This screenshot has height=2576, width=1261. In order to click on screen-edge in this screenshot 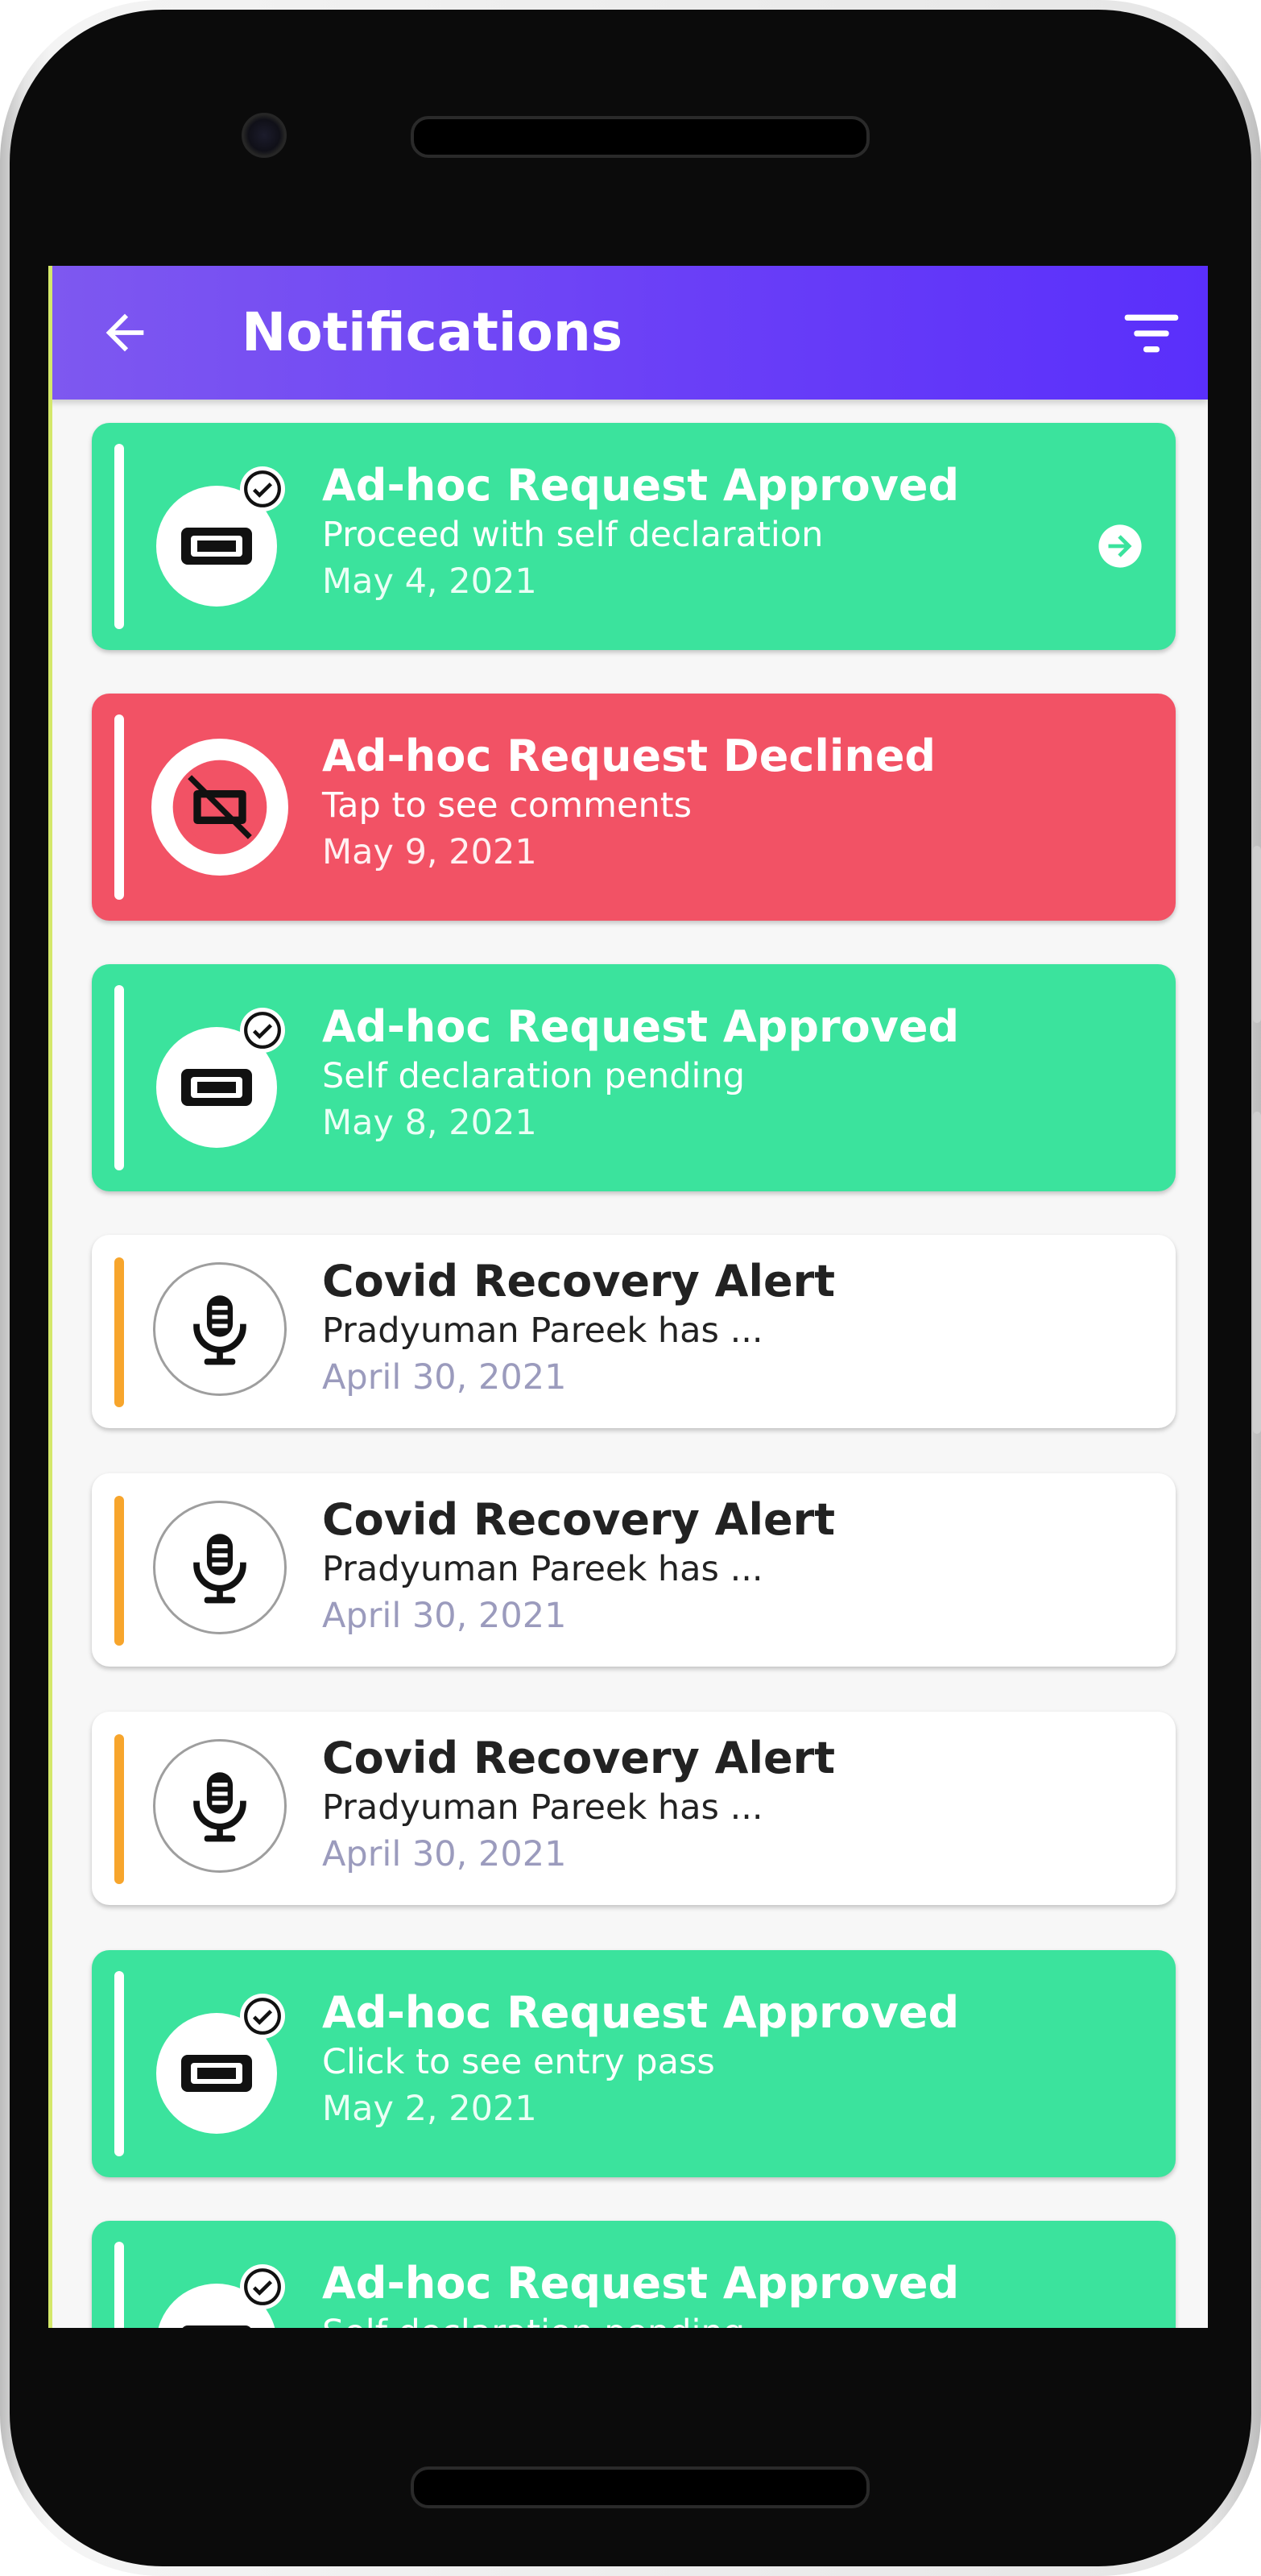, I will do `click(50, 1297)`.